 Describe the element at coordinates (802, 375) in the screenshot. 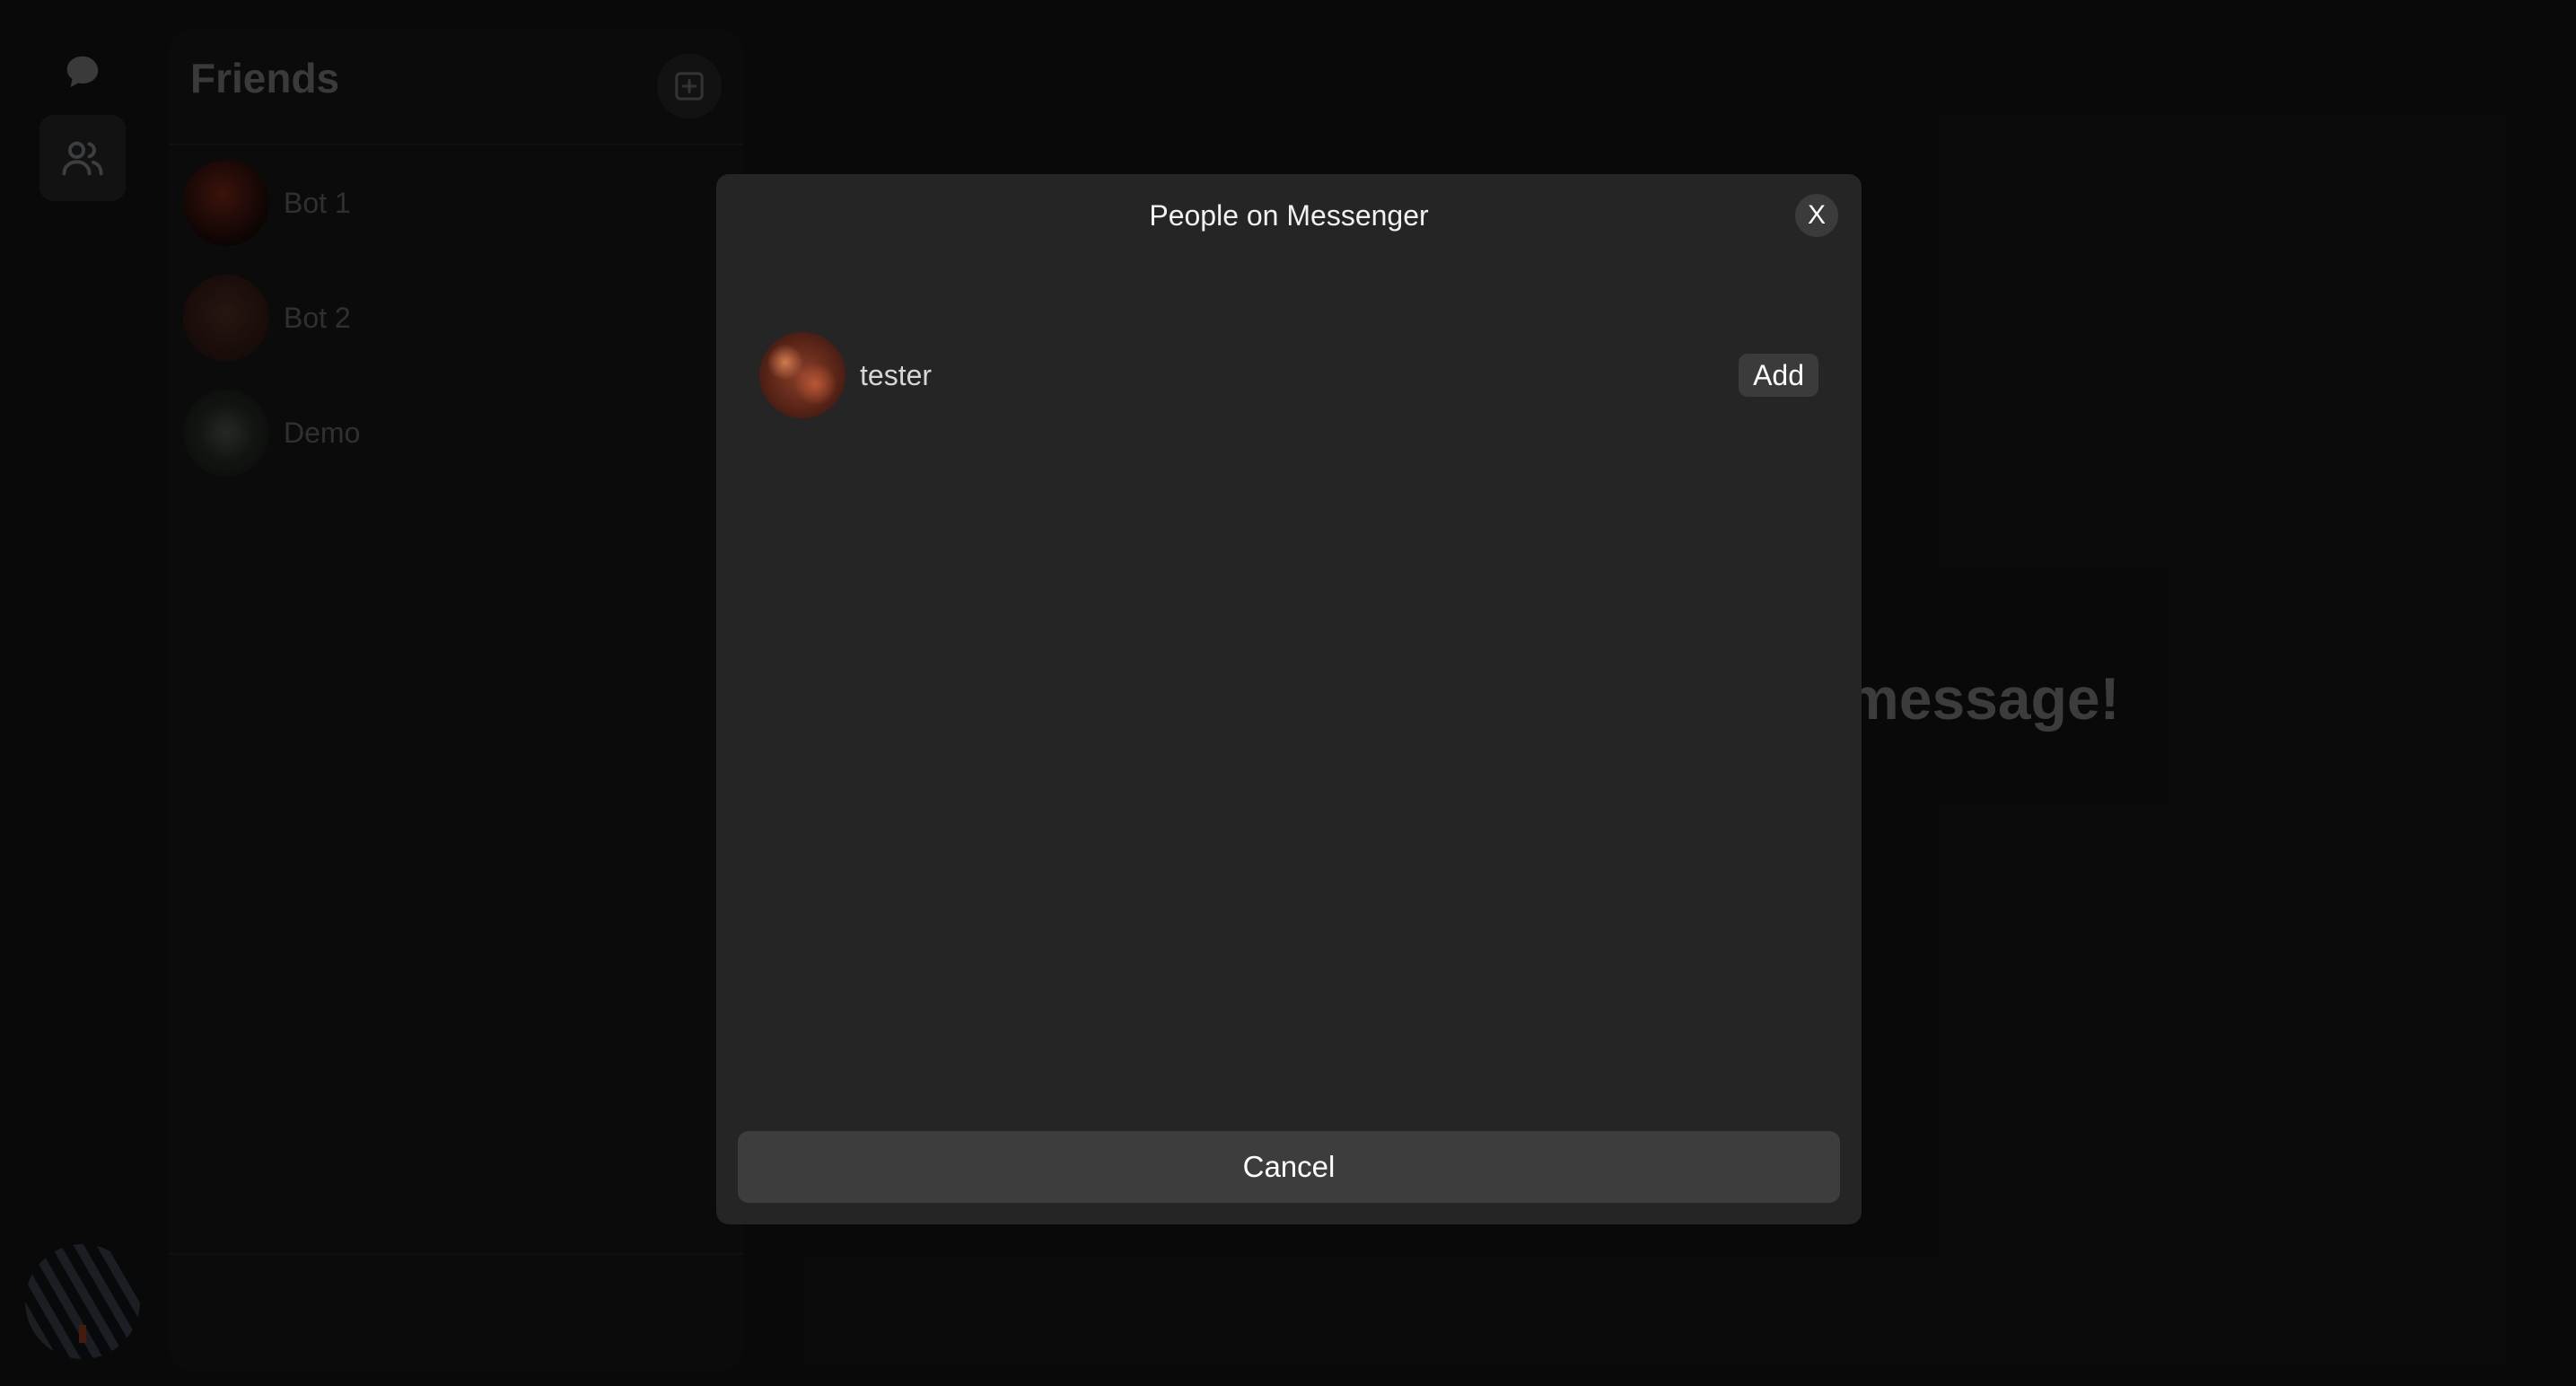

I see `avatar` at that location.